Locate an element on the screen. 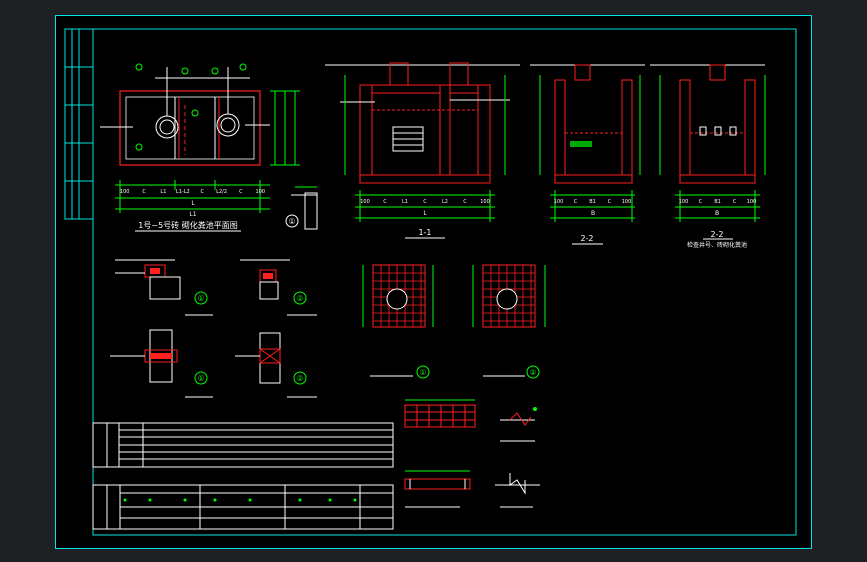 Image resolution: width=867 pixels, height=562 pixels. beam-rebar-detail is located at coordinates (440, 413).